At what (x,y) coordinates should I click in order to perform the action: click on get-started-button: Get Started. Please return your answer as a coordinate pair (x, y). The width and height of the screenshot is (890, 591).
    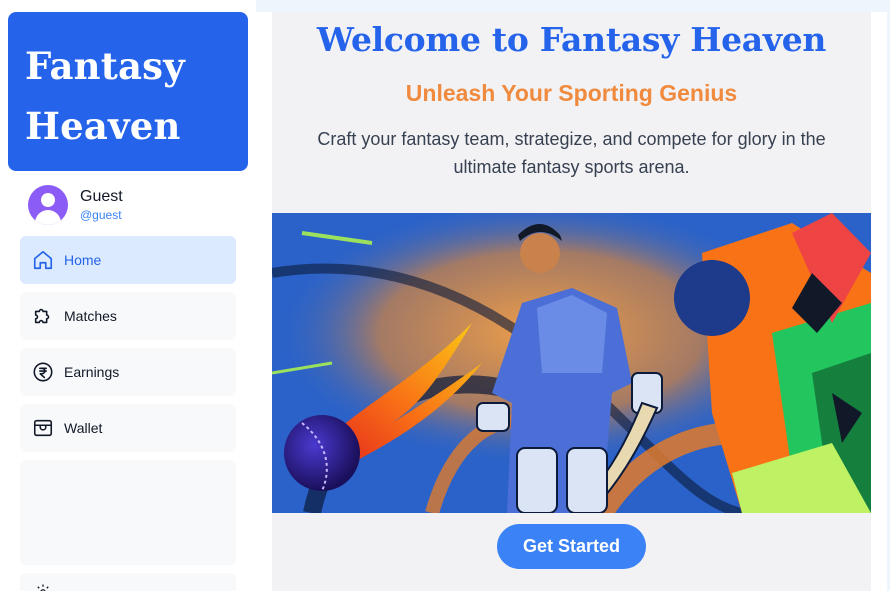
    Looking at the image, I should click on (571, 546).